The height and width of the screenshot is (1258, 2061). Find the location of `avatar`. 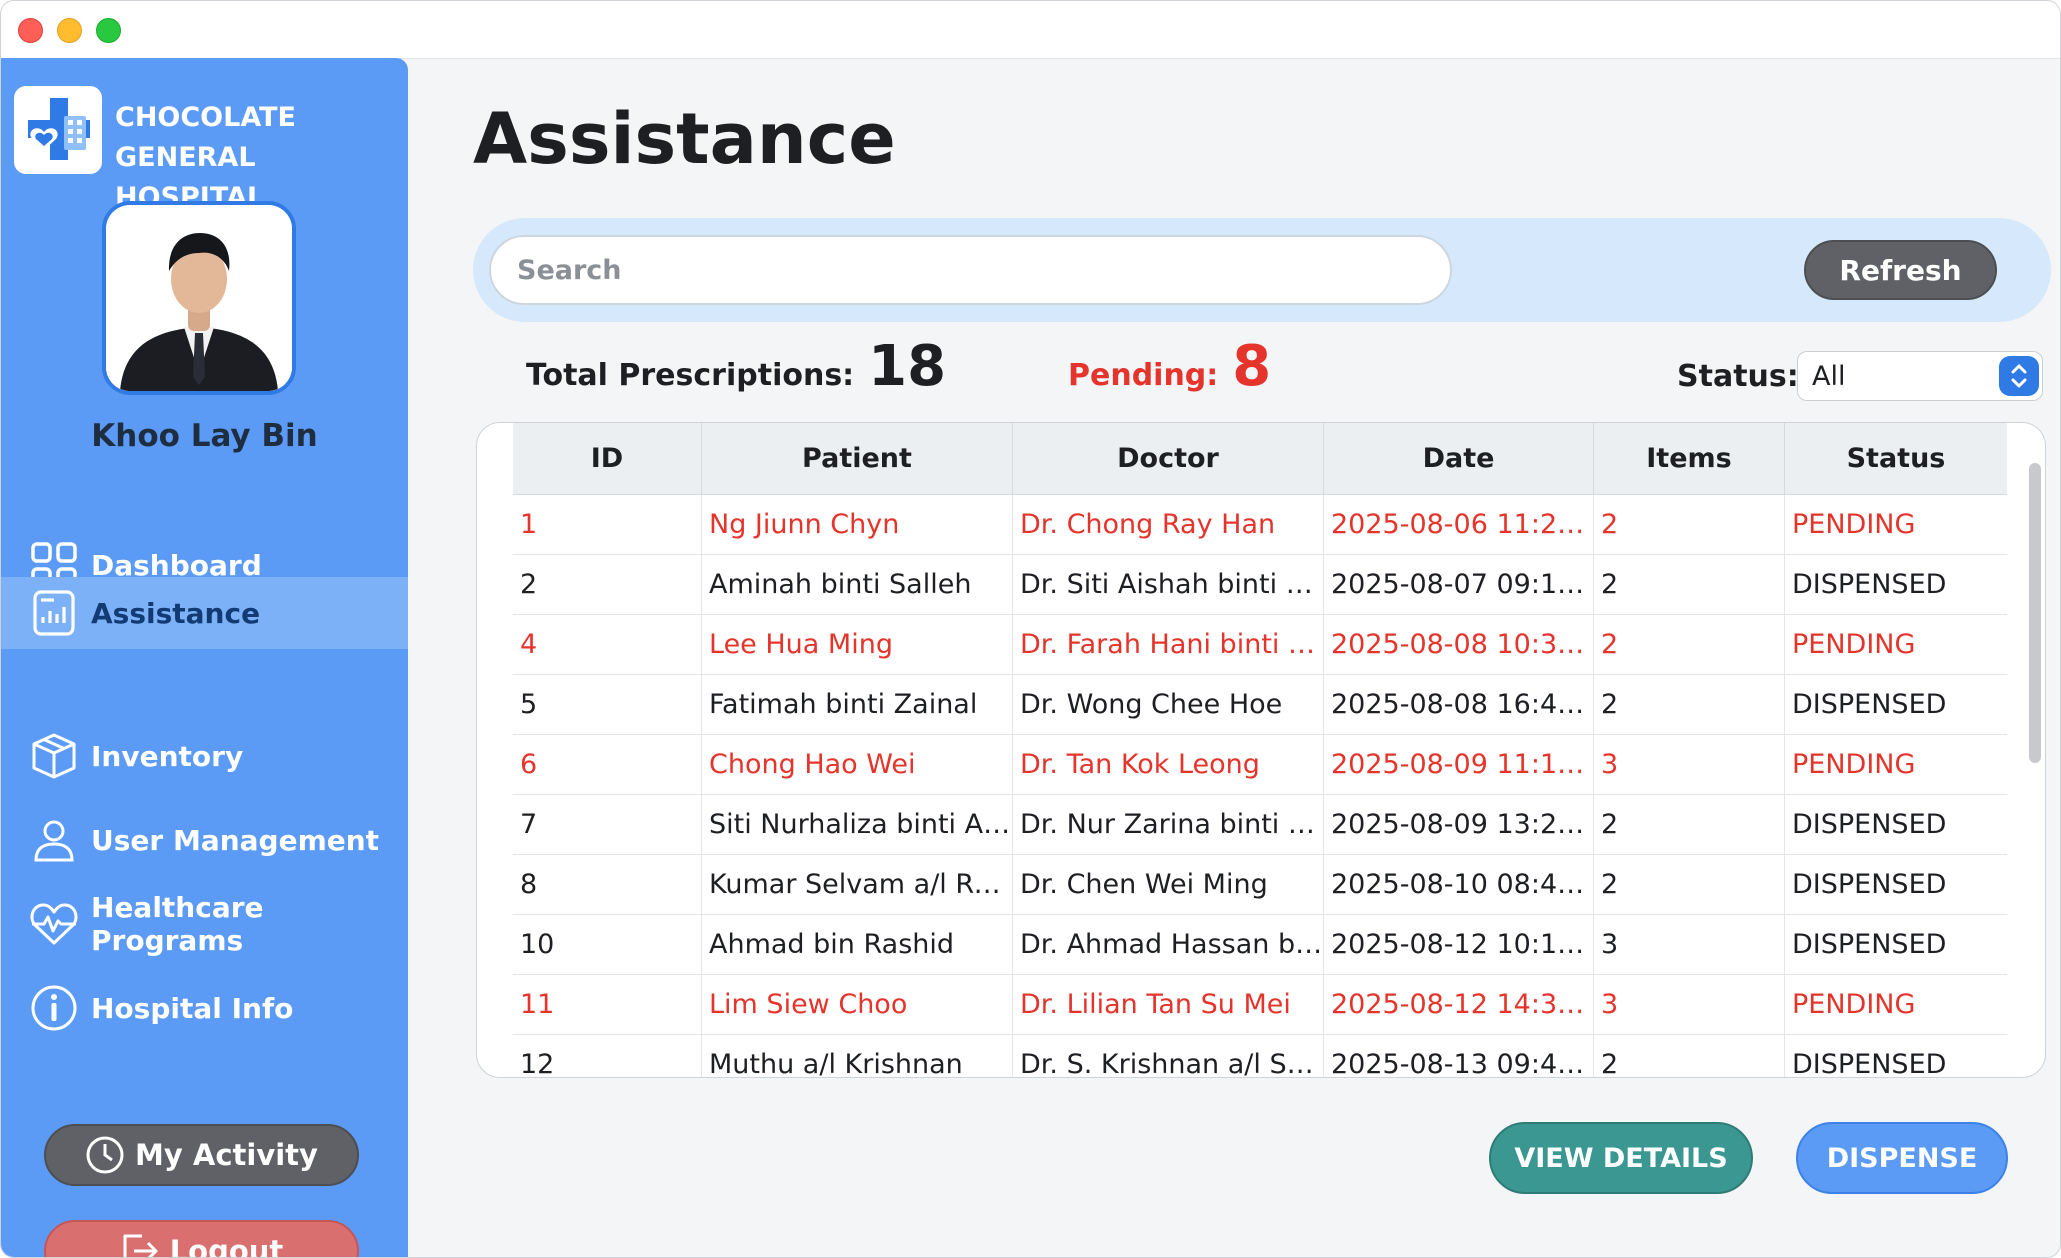

avatar is located at coordinates (199, 298).